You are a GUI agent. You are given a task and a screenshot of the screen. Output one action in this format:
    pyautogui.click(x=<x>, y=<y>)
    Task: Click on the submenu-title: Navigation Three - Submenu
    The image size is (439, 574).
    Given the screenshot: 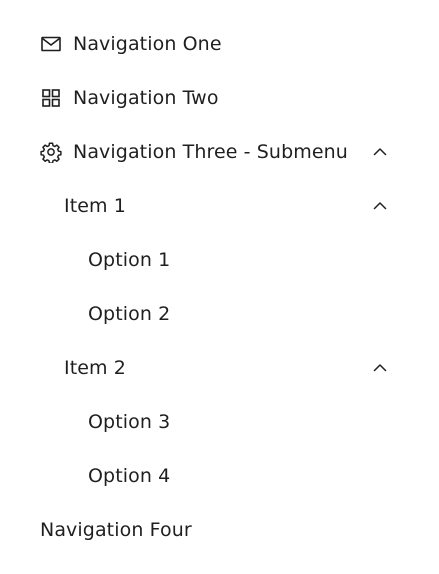 What is the action you would take?
    pyautogui.click(x=210, y=152)
    